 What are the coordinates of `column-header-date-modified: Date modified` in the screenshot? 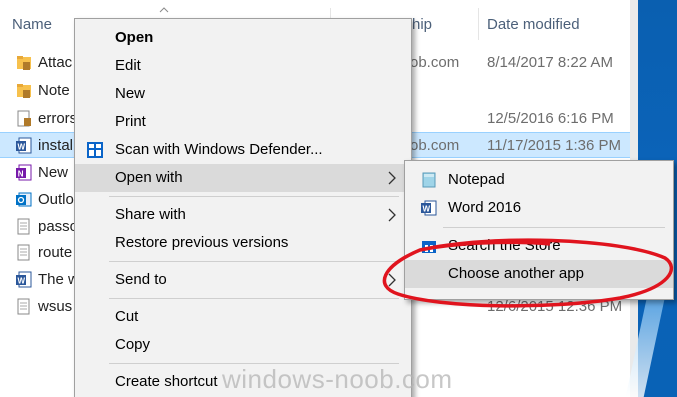 It's located at (533, 24).